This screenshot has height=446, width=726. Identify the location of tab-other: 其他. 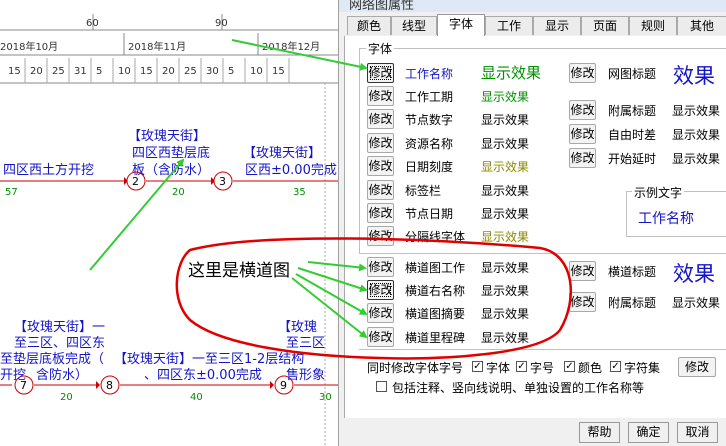
(701, 25).